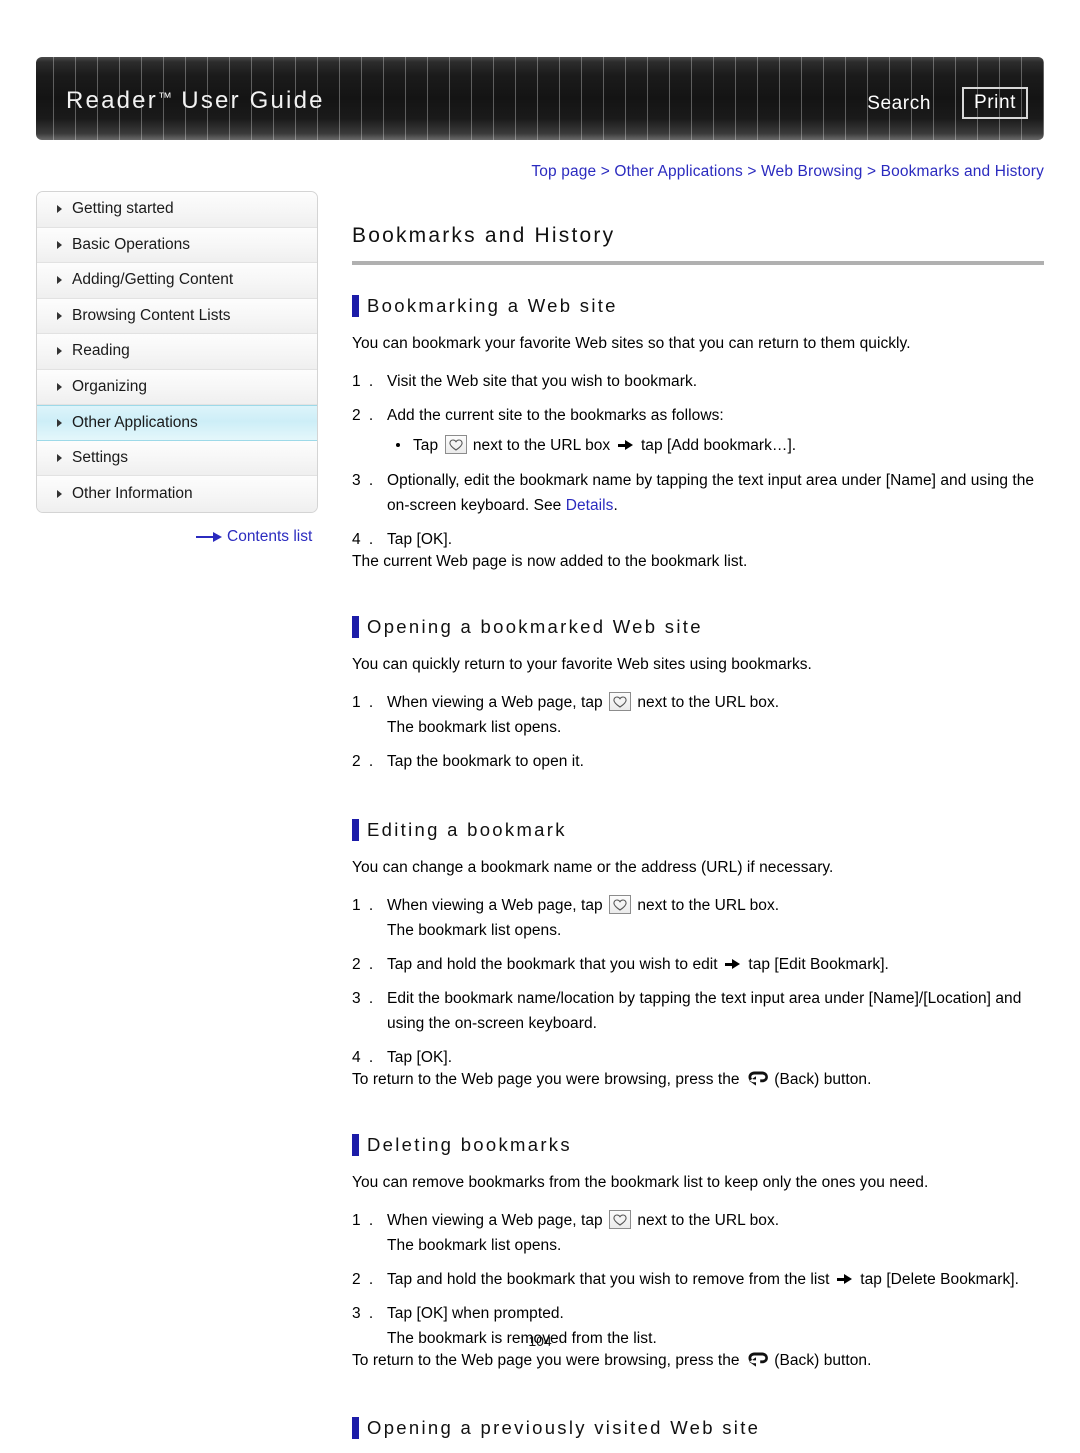 Image resolution: width=1080 pixels, height=1453 pixels. What do you see at coordinates (177, 387) in the screenshot?
I see `sidebar-item-organizing: Organizing` at bounding box center [177, 387].